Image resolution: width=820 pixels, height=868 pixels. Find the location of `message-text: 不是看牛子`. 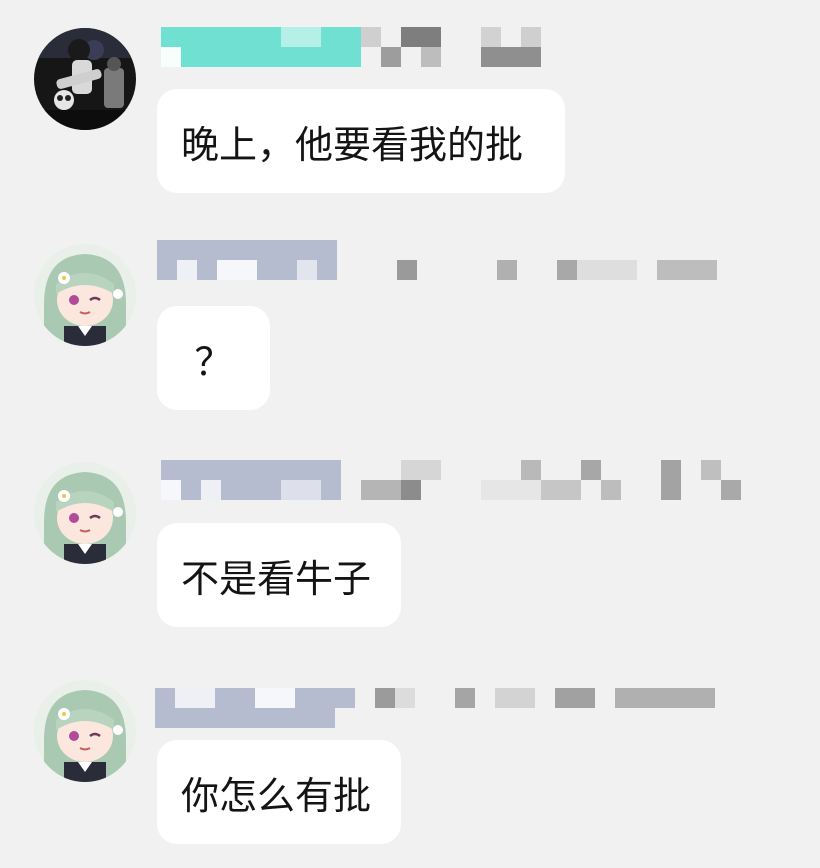

message-text: 不是看牛子 is located at coordinates (276, 578).